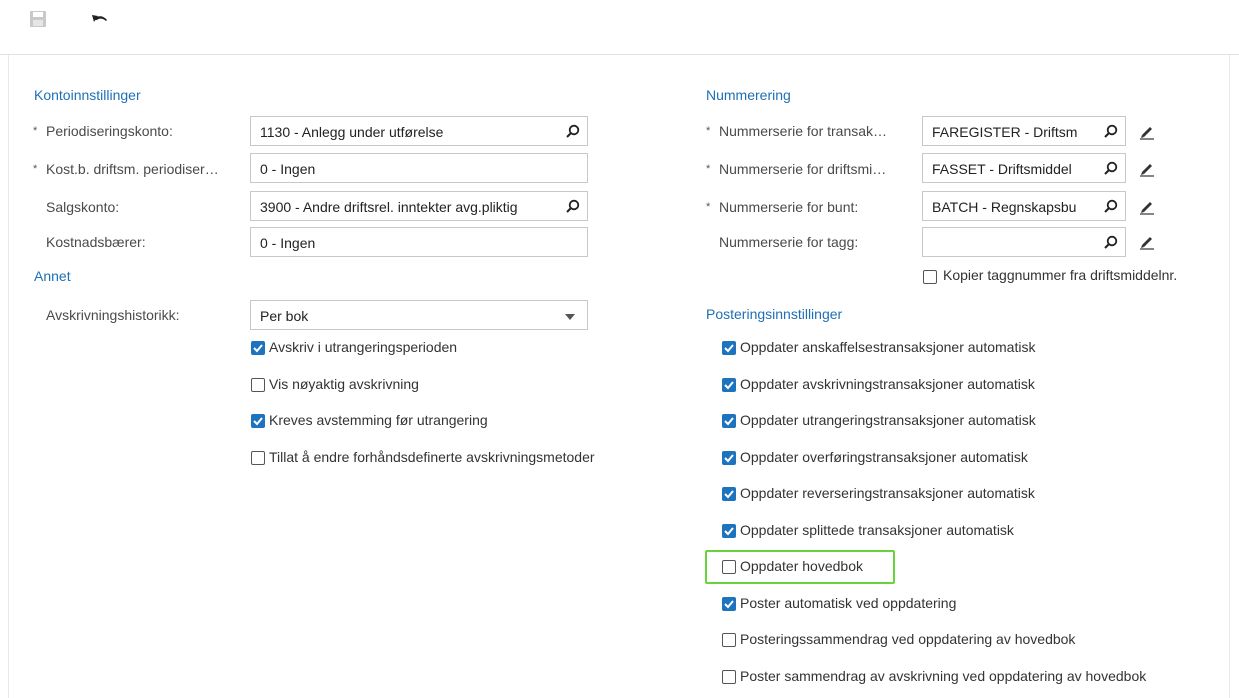 The width and height of the screenshot is (1239, 698). Describe the element at coordinates (619, 27) in the screenshot. I see `toolbar` at that location.